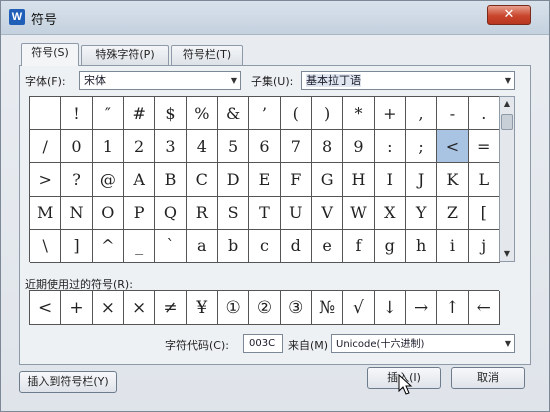 This screenshot has height=412, width=550. I want to click on recent-symbol-cell: №, so click(327, 308).